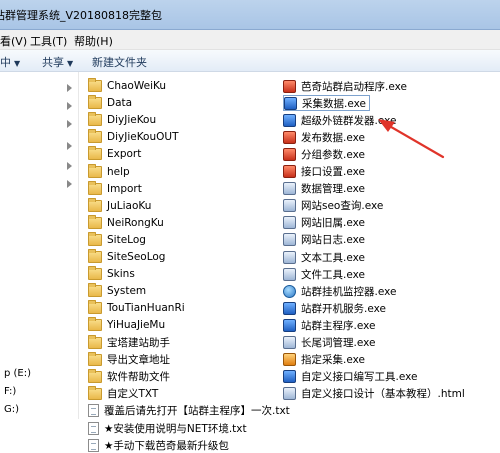 This screenshot has width=500, height=453. I want to click on file-name: 导出文章地址, so click(138, 360).